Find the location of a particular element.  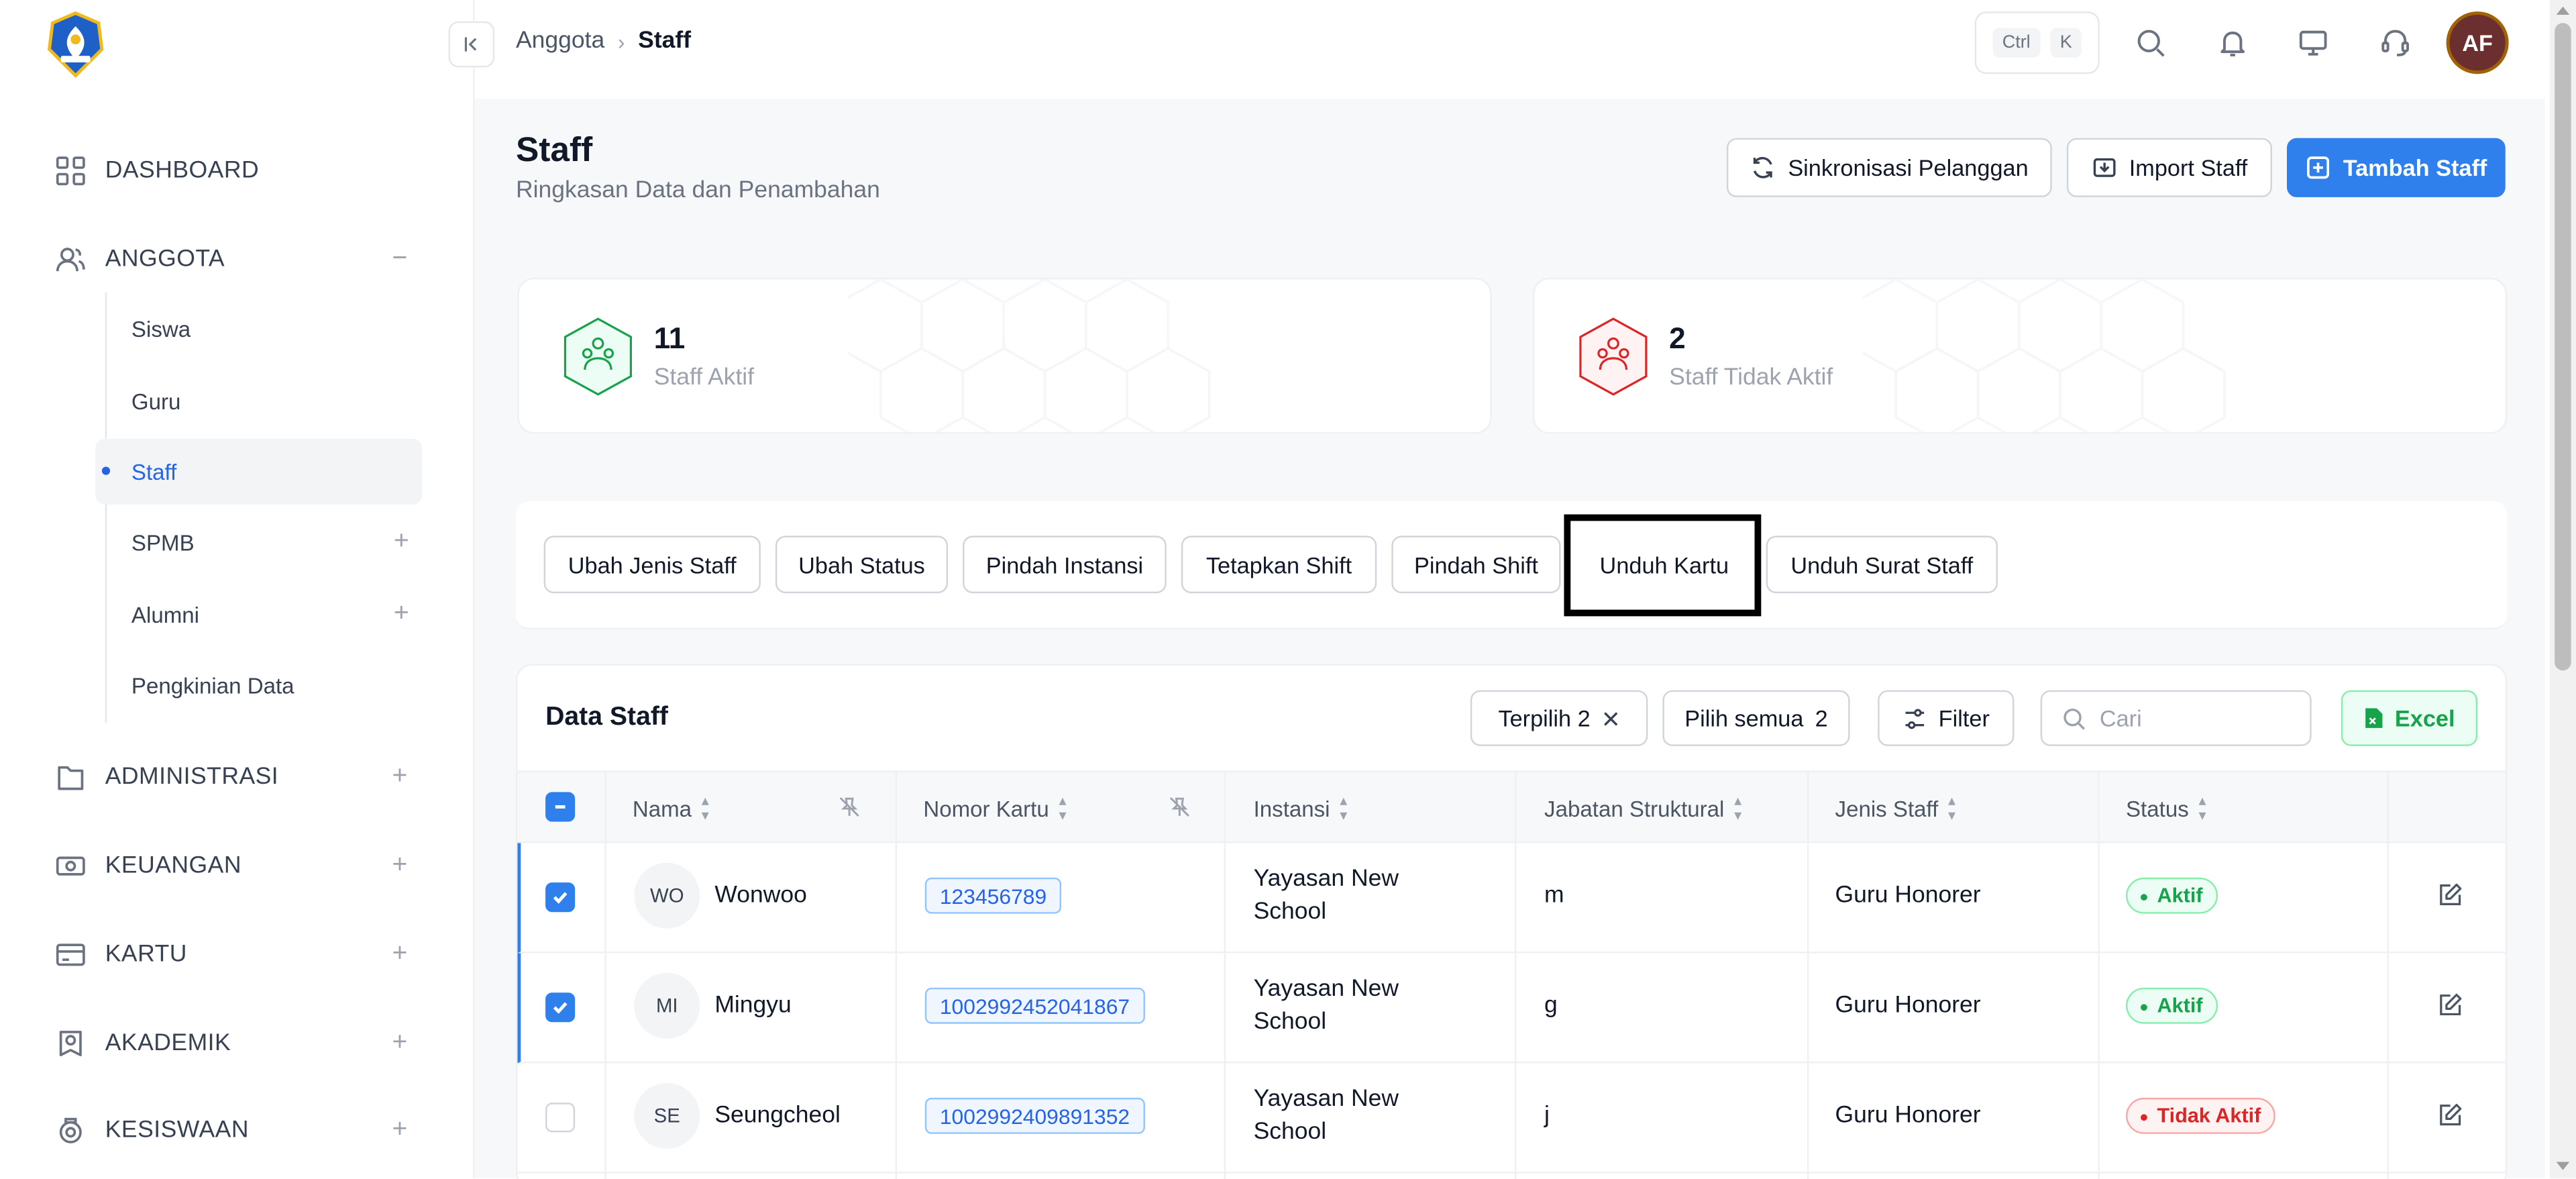

sidebar-subitem-pengkinian-data: Pengkinian Data is located at coordinates (258, 685).